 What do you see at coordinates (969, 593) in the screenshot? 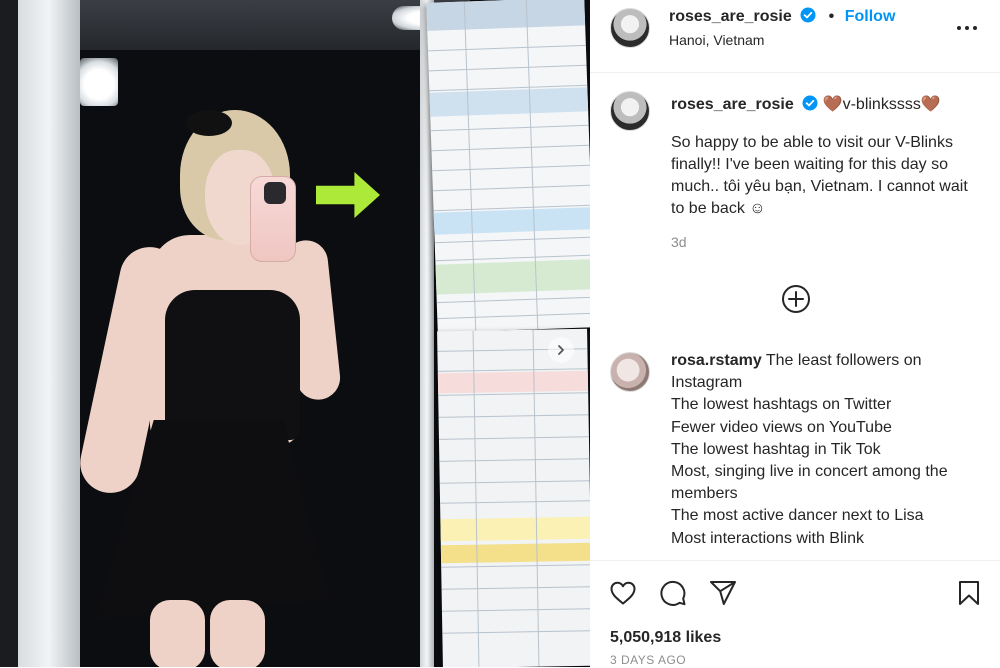
I see `bookmark-icon` at bounding box center [969, 593].